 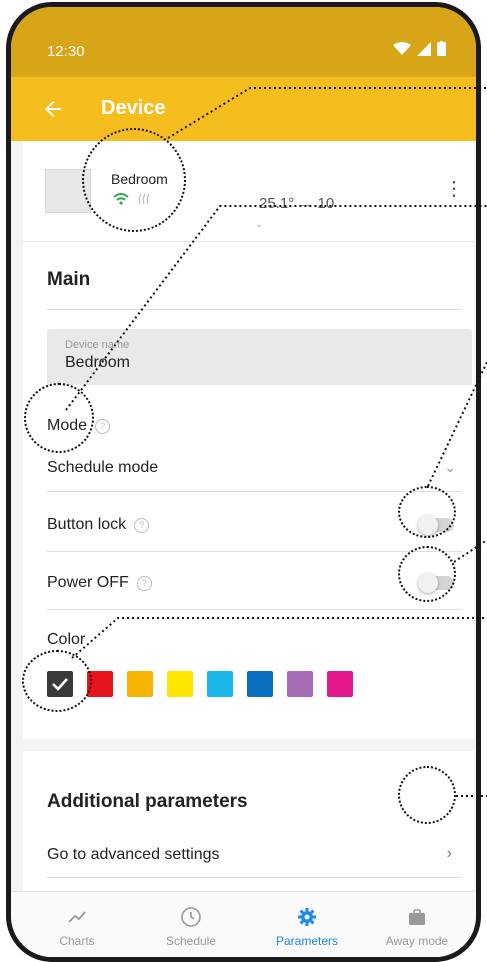 I want to click on mode-select: Schedule mode, so click(x=102, y=468).